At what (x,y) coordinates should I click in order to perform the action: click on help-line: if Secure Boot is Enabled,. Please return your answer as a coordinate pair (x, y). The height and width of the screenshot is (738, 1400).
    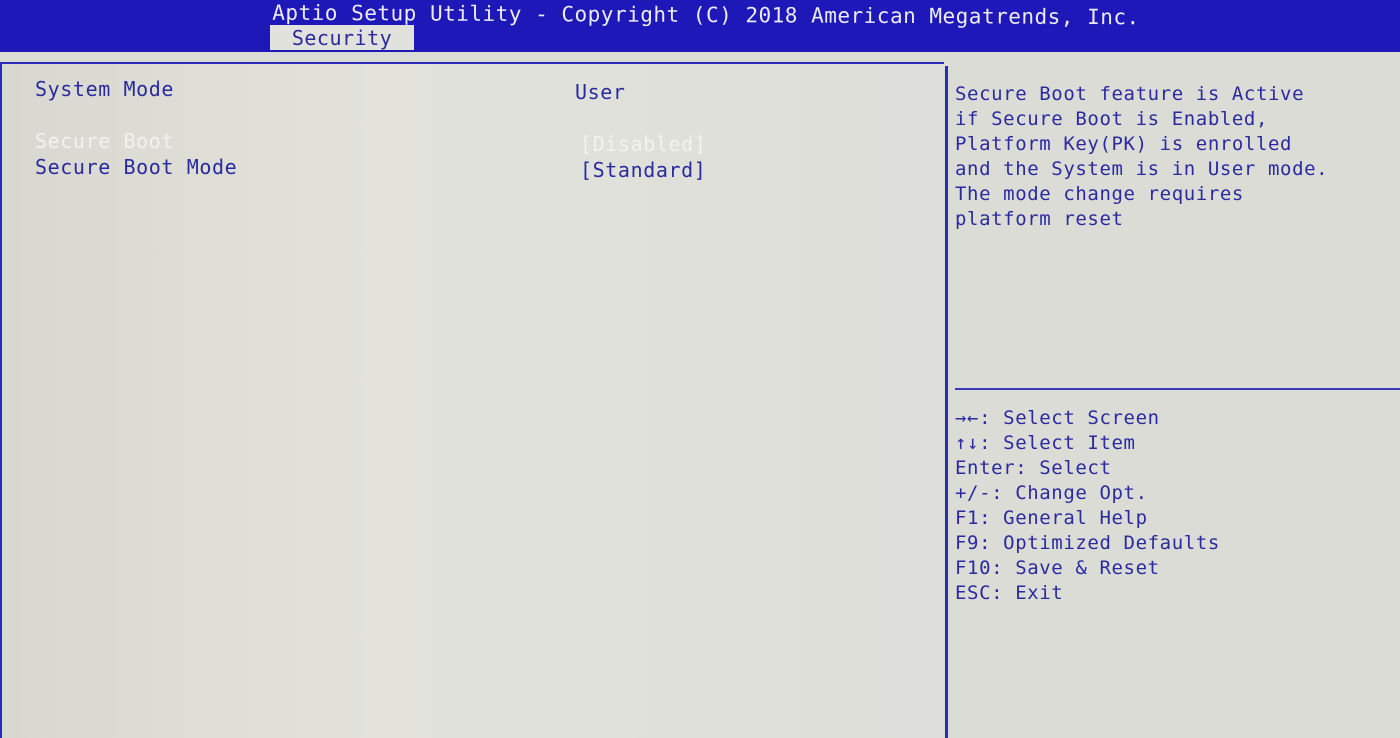
    Looking at the image, I should click on (1112, 119).